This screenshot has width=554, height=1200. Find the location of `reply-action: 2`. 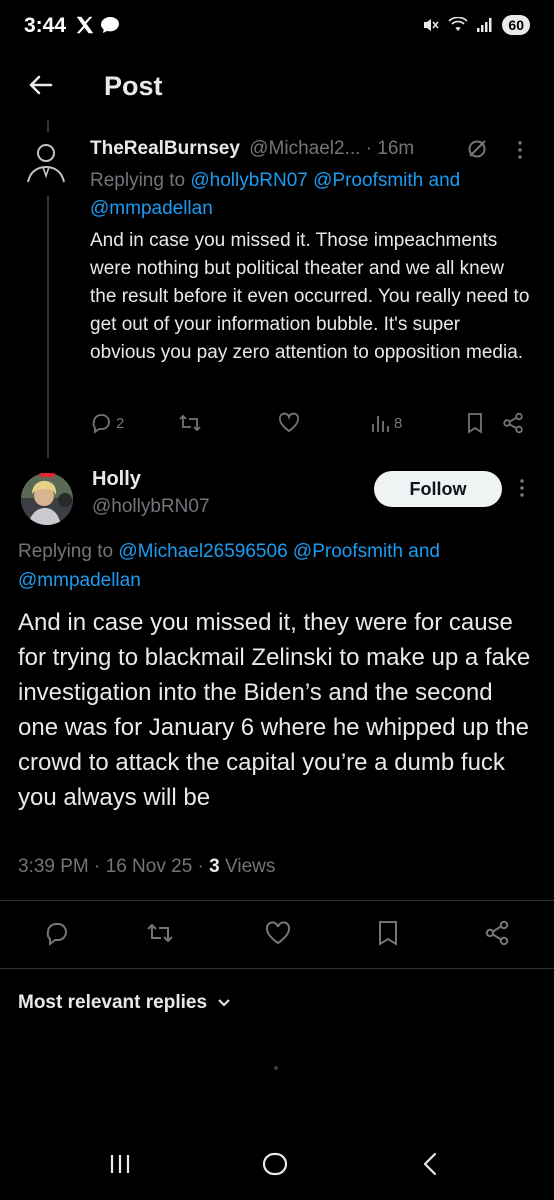

reply-action: 2 is located at coordinates (107, 423).